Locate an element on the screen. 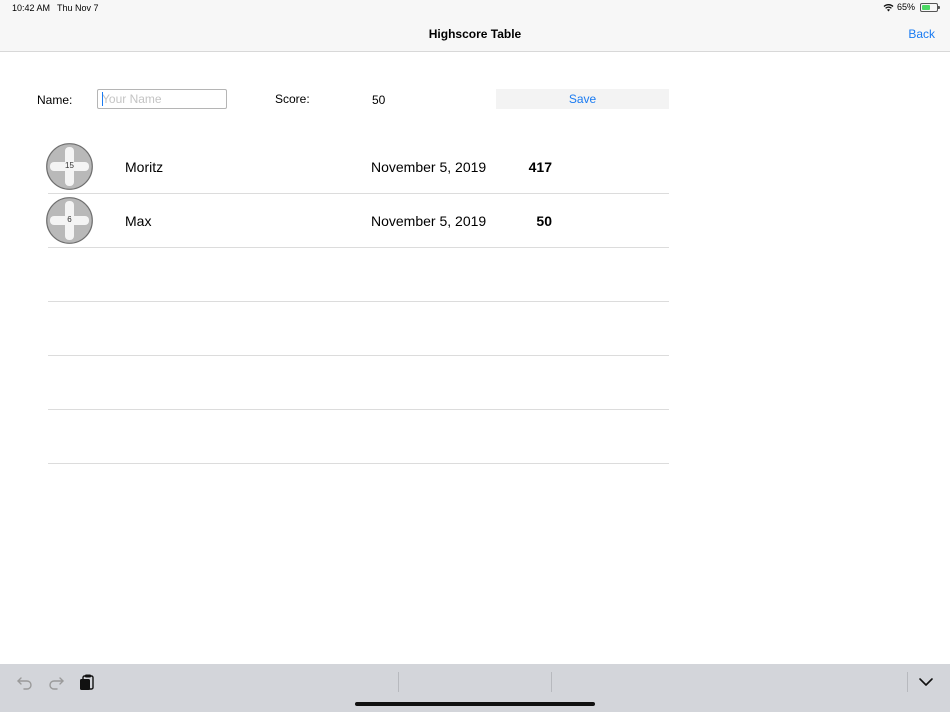  undo-icon is located at coordinates (25, 682).